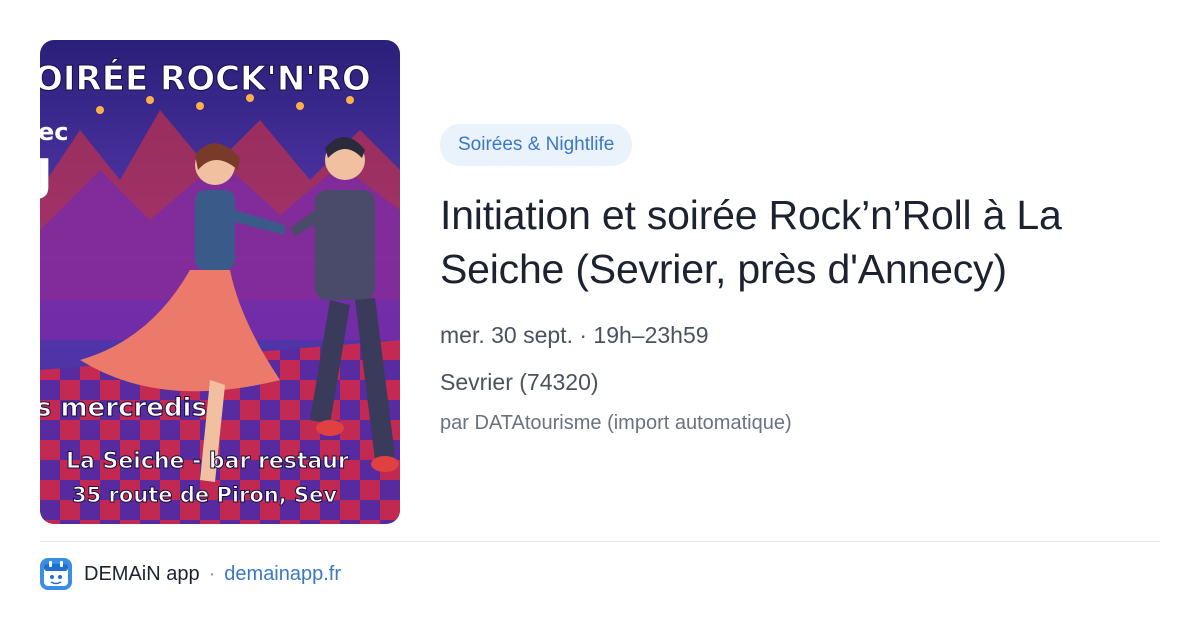 This screenshot has height=630, width=1200. I want to click on category-badge: Soirées & Nightlife, so click(536, 145).